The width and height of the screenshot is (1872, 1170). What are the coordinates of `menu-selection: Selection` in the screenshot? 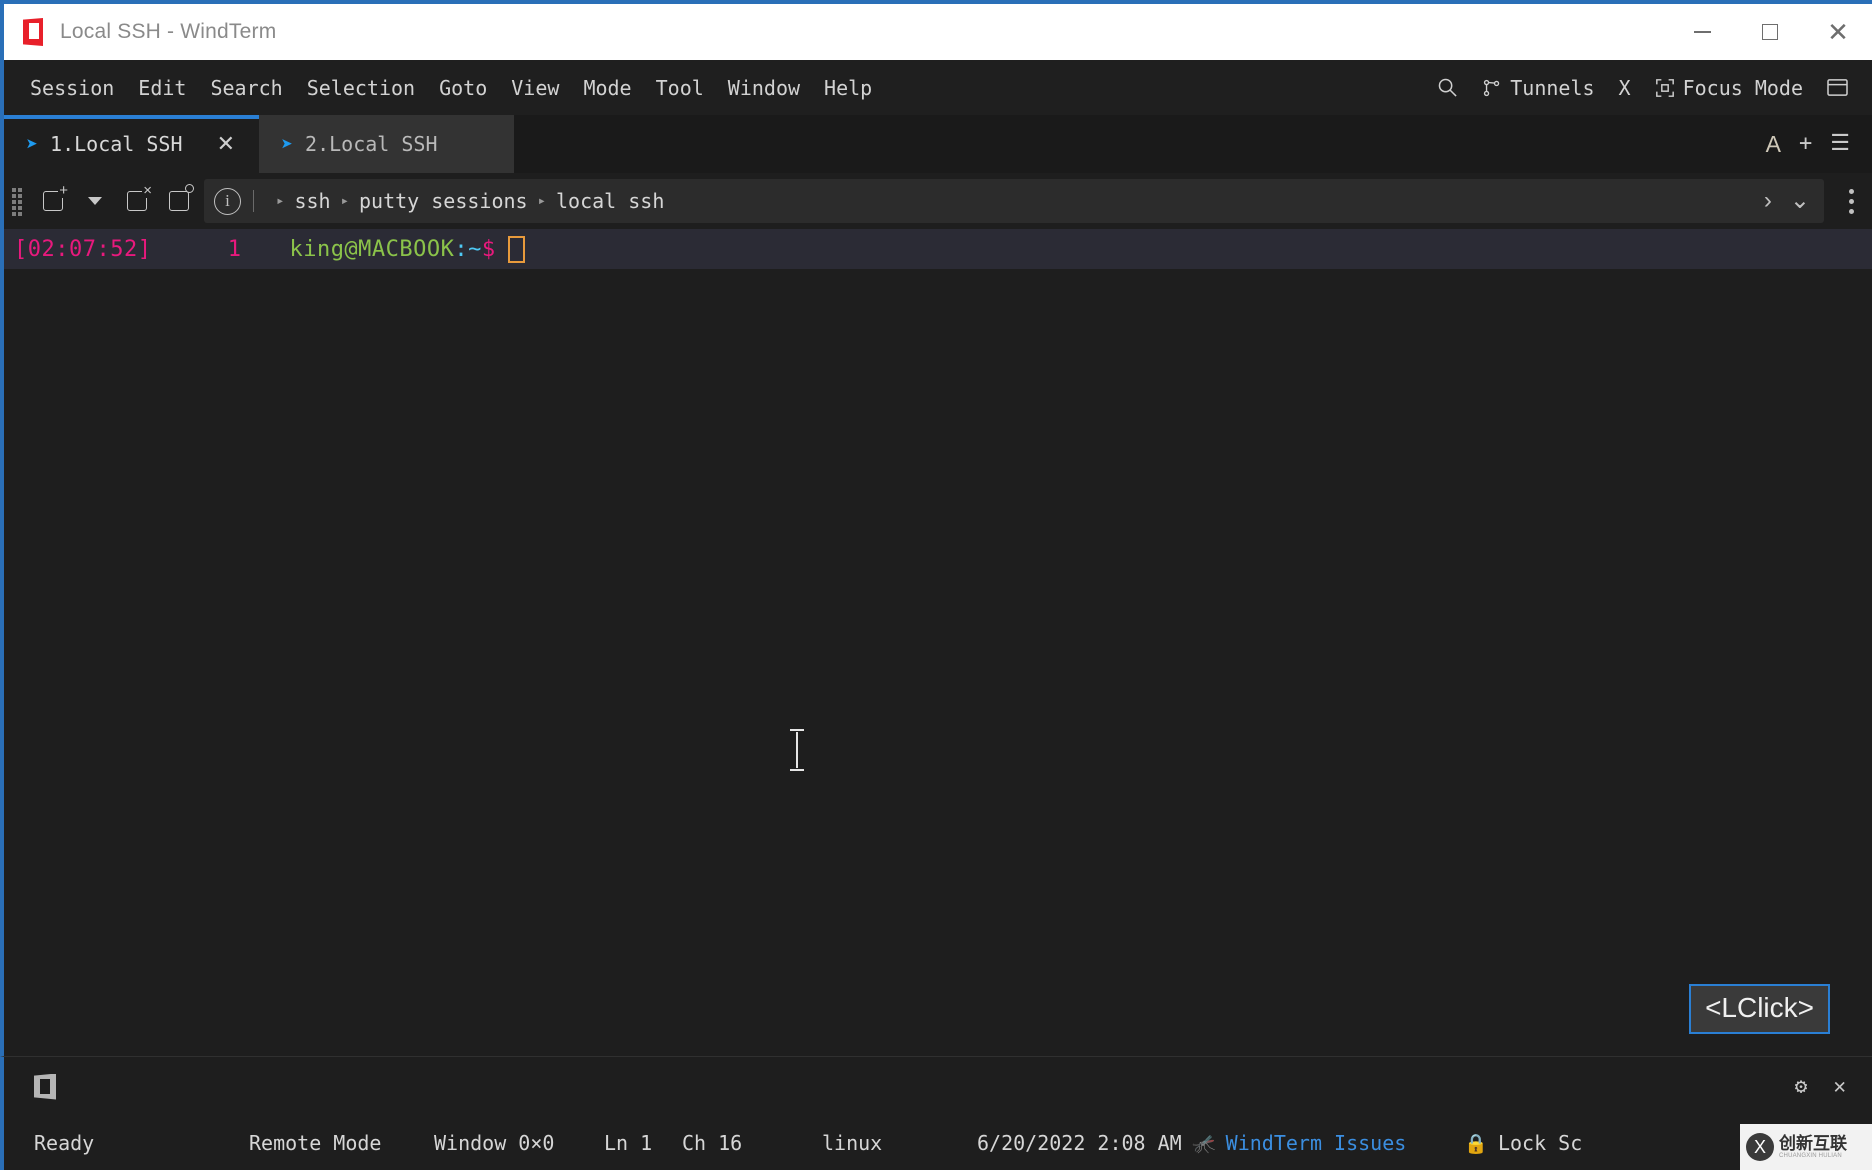 It's located at (361, 88).